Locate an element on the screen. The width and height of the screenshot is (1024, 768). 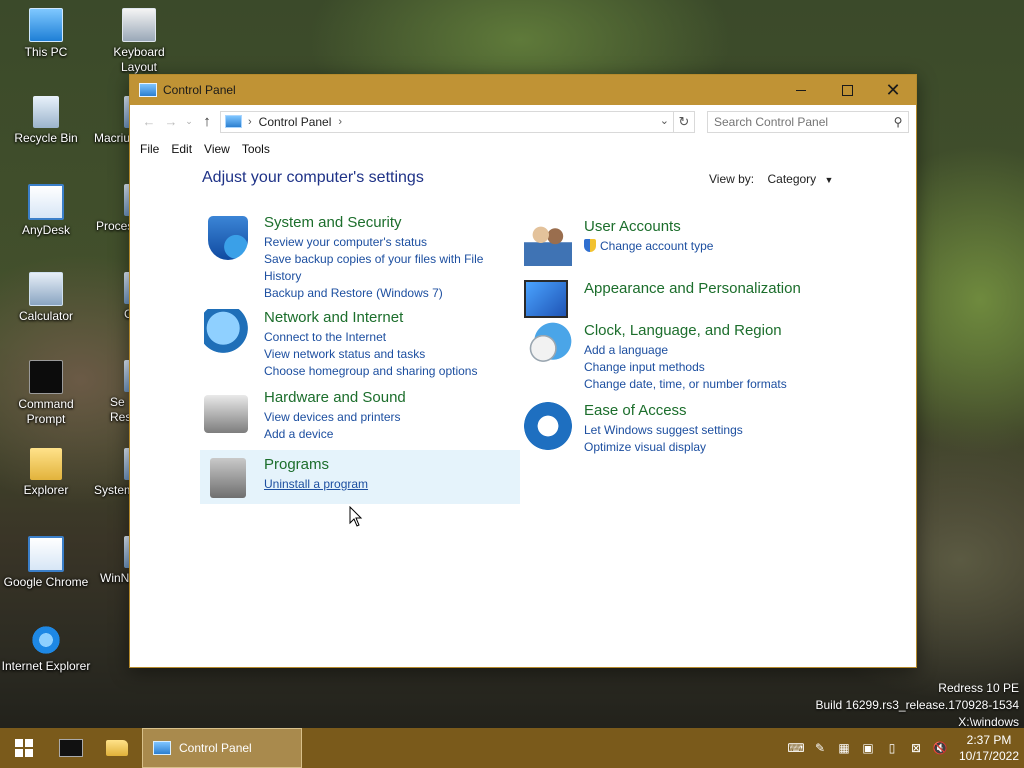
link-change-account-type: Change account type is located at coordinates (656, 246).